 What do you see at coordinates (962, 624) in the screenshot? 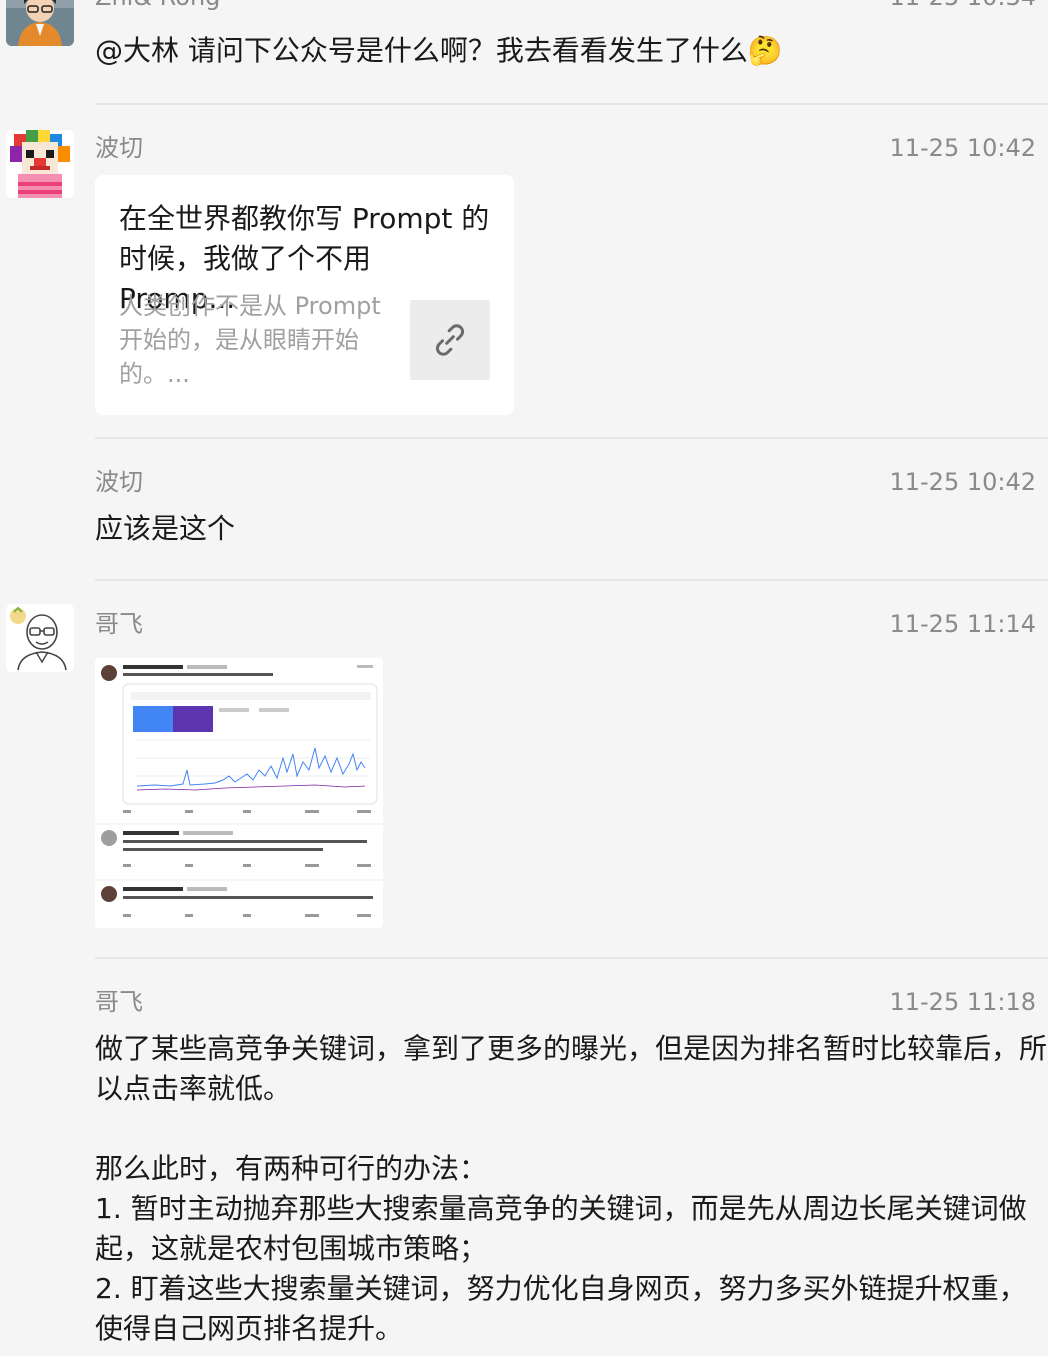
I see `message-time: 11-25 11:14` at bounding box center [962, 624].